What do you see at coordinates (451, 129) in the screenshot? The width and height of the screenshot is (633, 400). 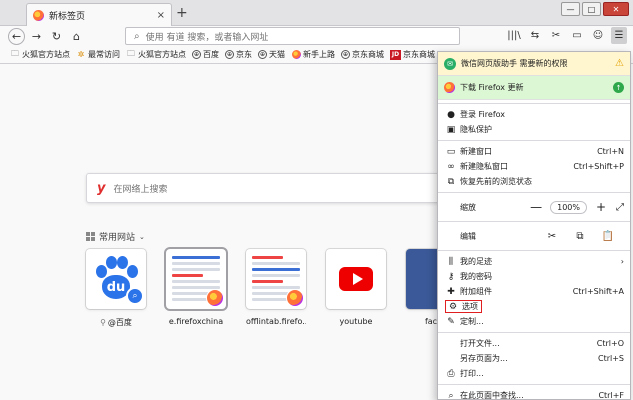 I see `privacy-icon: ▣` at bounding box center [451, 129].